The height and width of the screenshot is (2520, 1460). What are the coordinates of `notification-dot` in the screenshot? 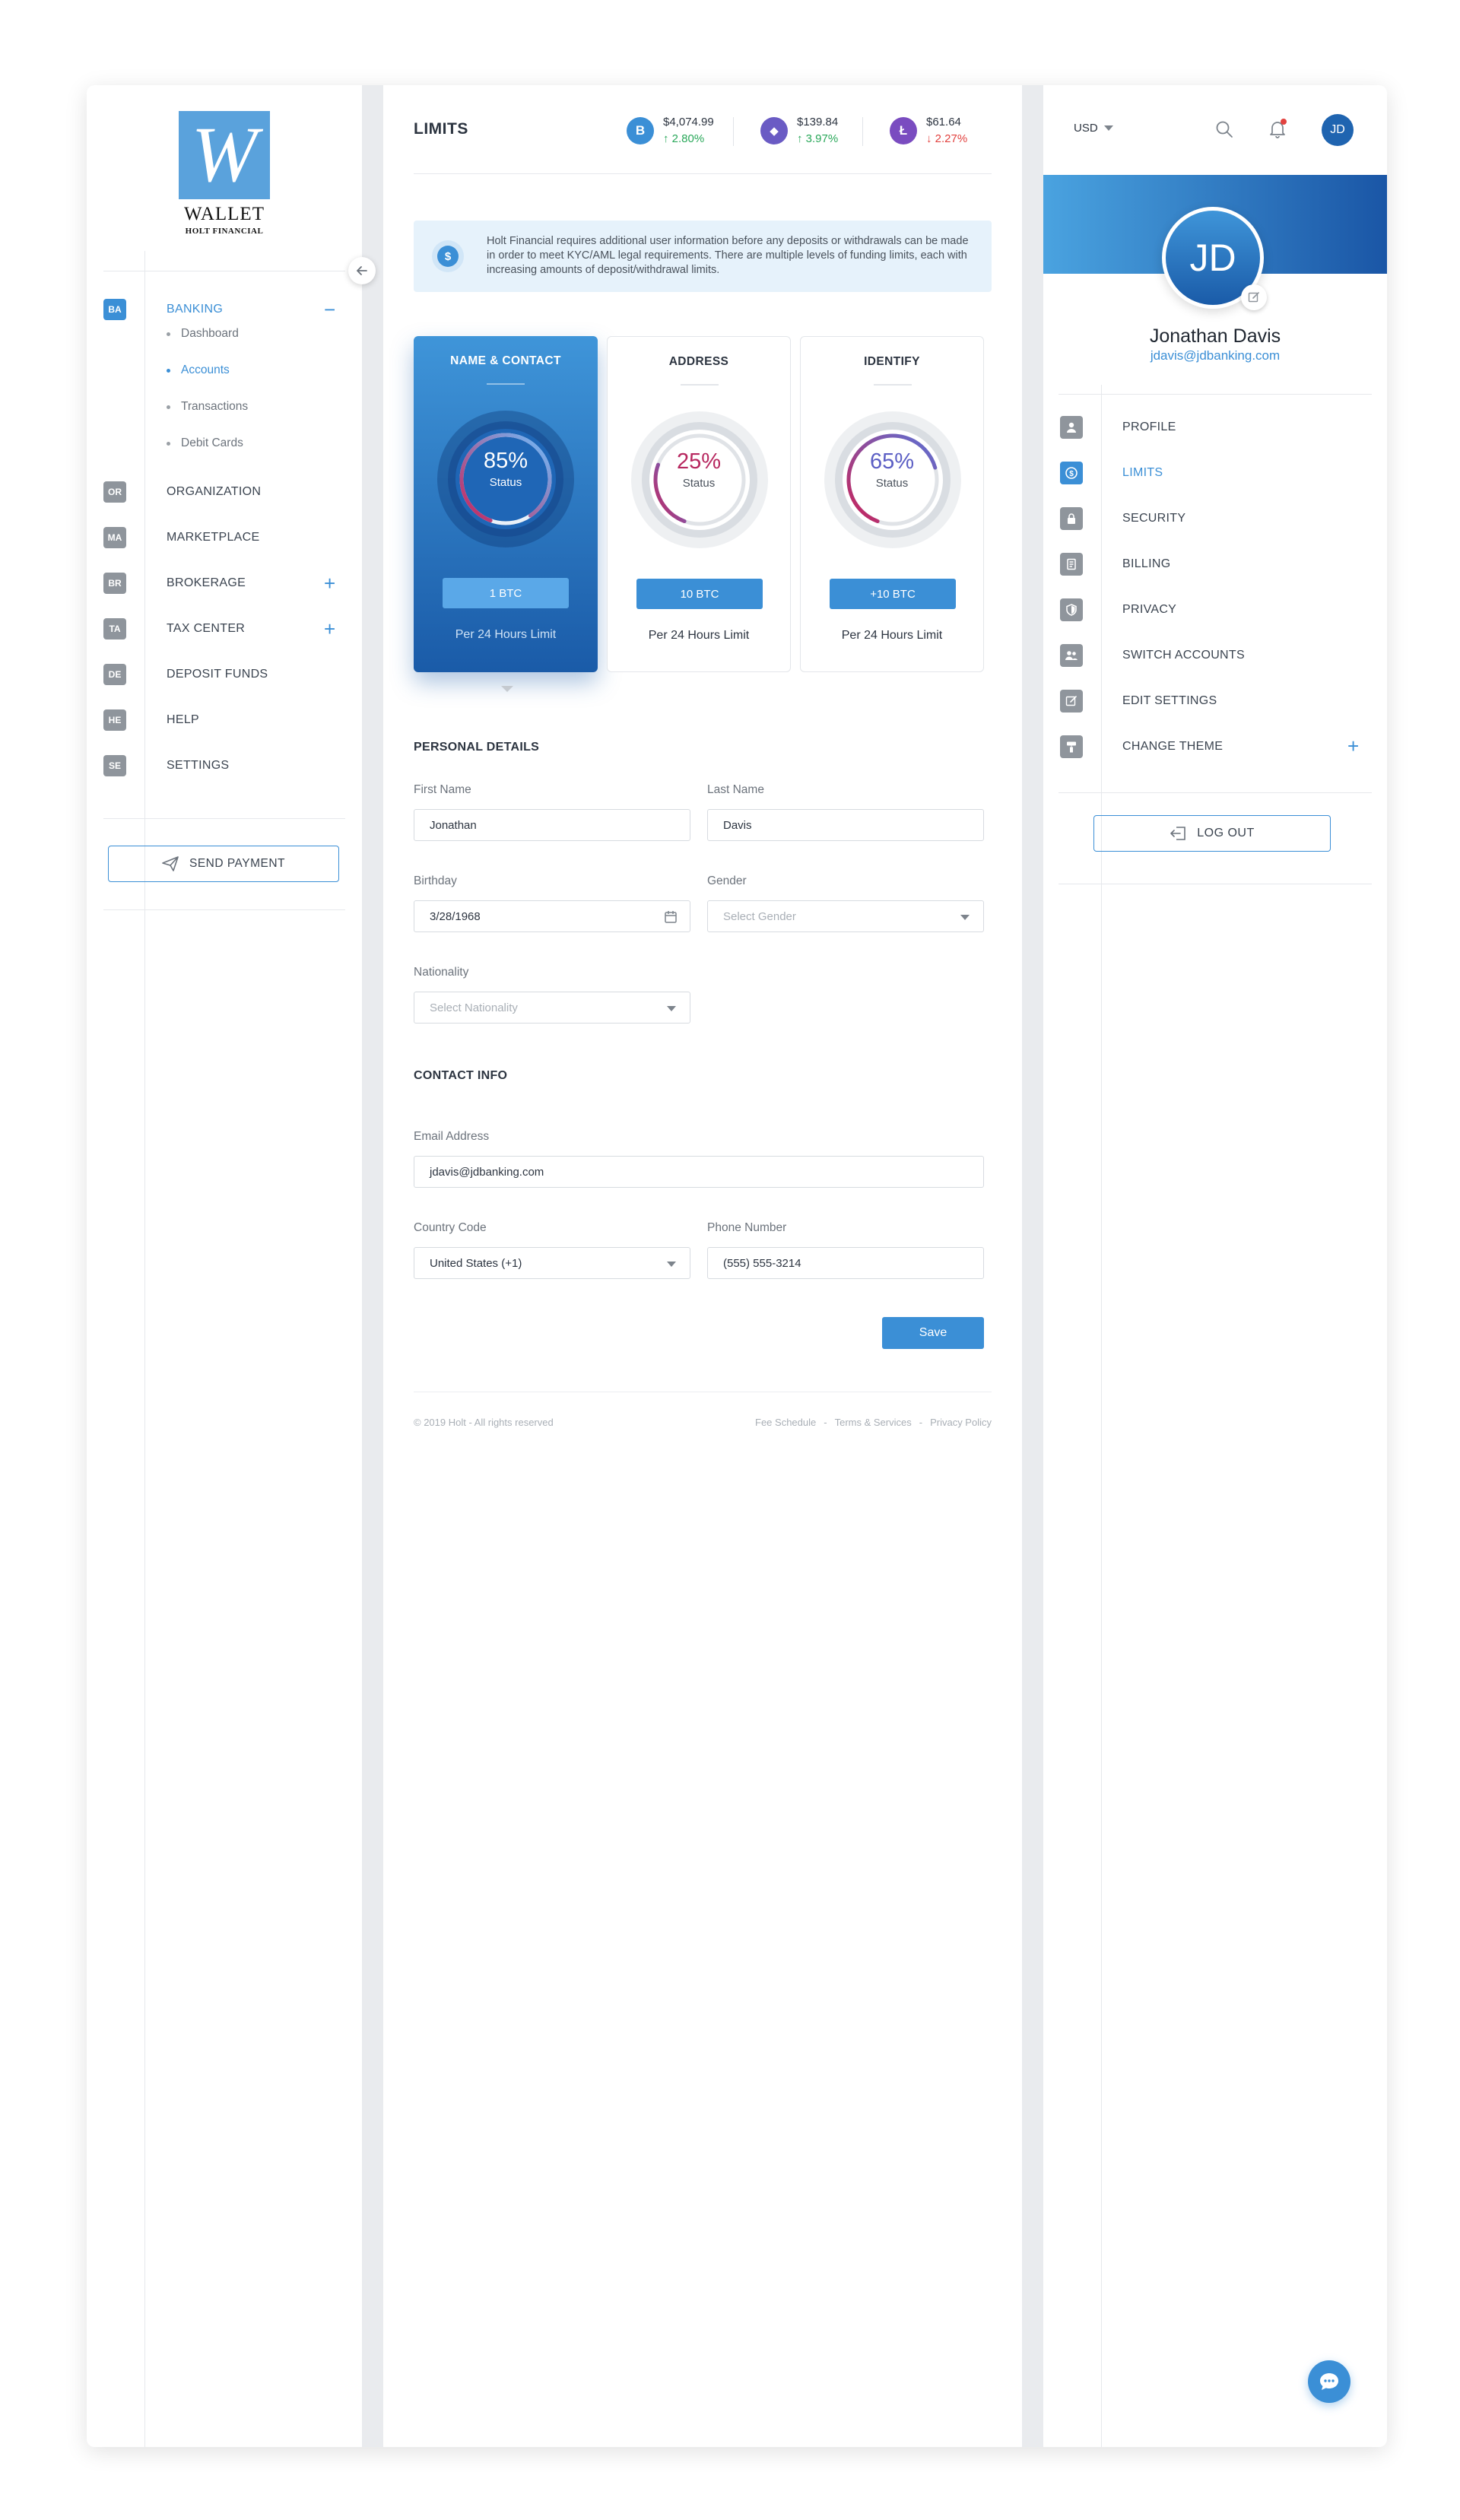 It's located at (1284, 122).